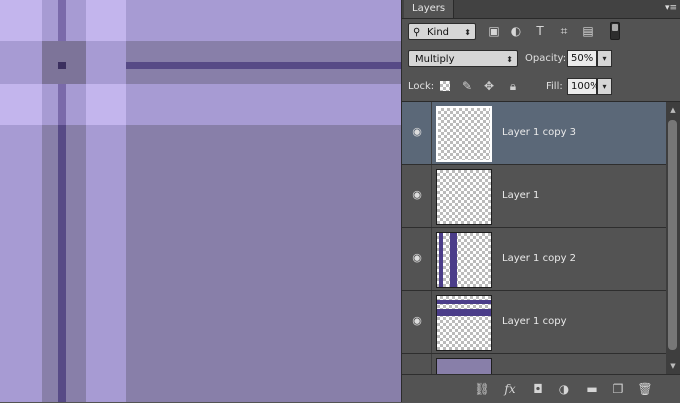 The image size is (680, 403). I want to click on link-icon: ⛓, so click(482, 389).